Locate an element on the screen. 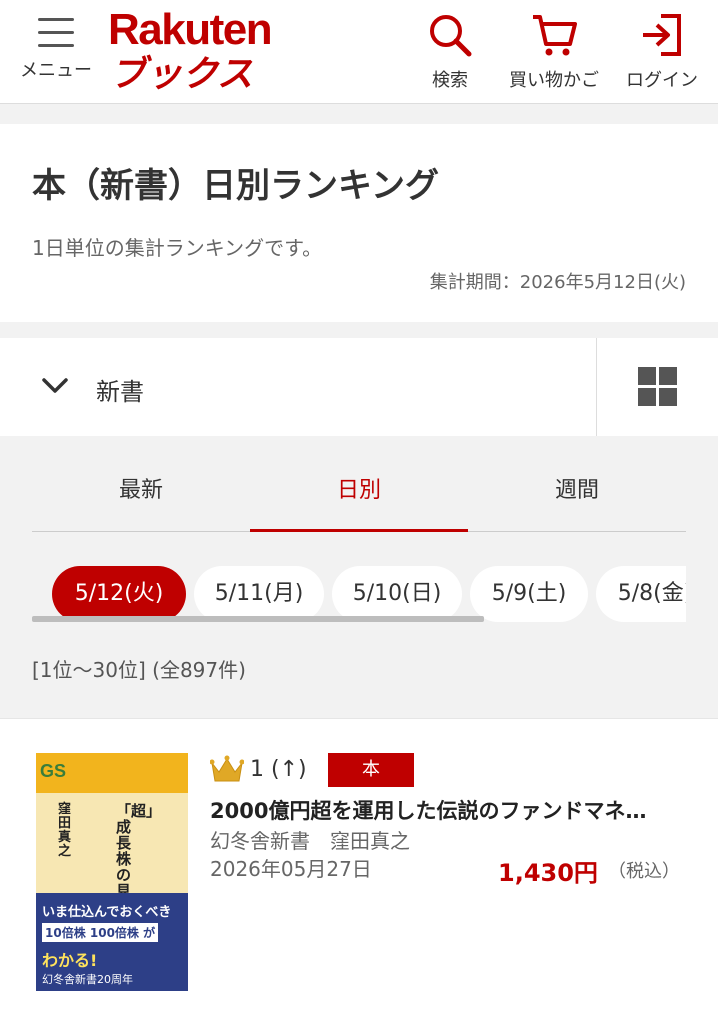 This screenshot has height=1024, width=718. category-bar: 新書 is located at coordinates (359, 387).